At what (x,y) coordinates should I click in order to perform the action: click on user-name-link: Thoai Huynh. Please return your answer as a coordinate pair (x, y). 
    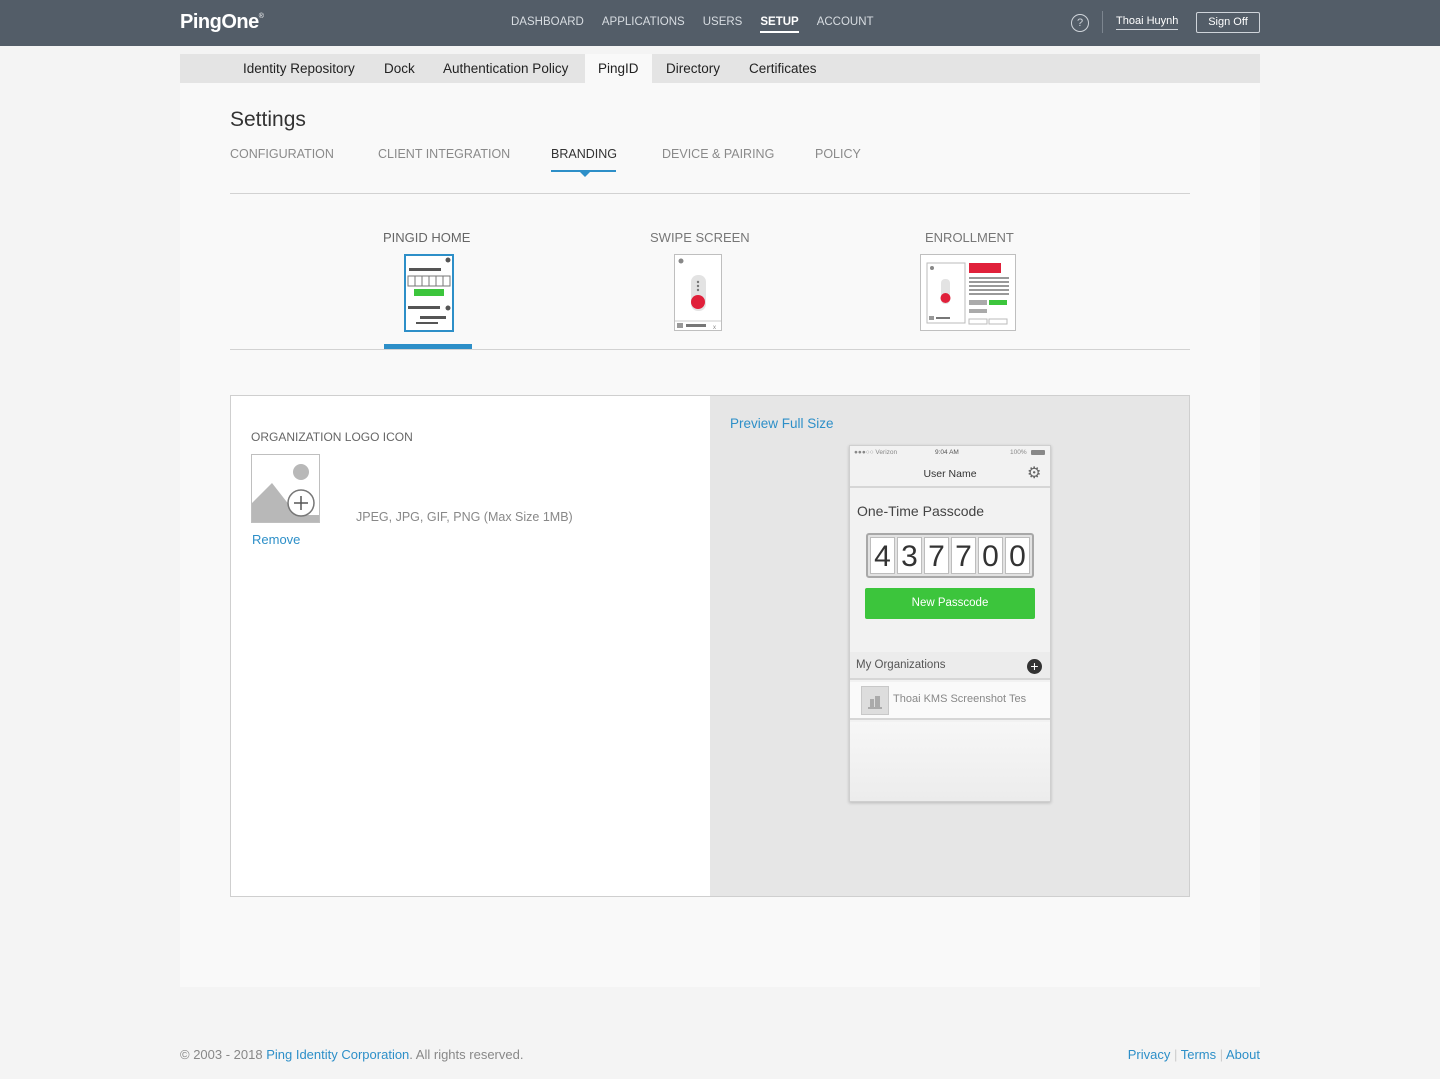
    Looking at the image, I should click on (1147, 22).